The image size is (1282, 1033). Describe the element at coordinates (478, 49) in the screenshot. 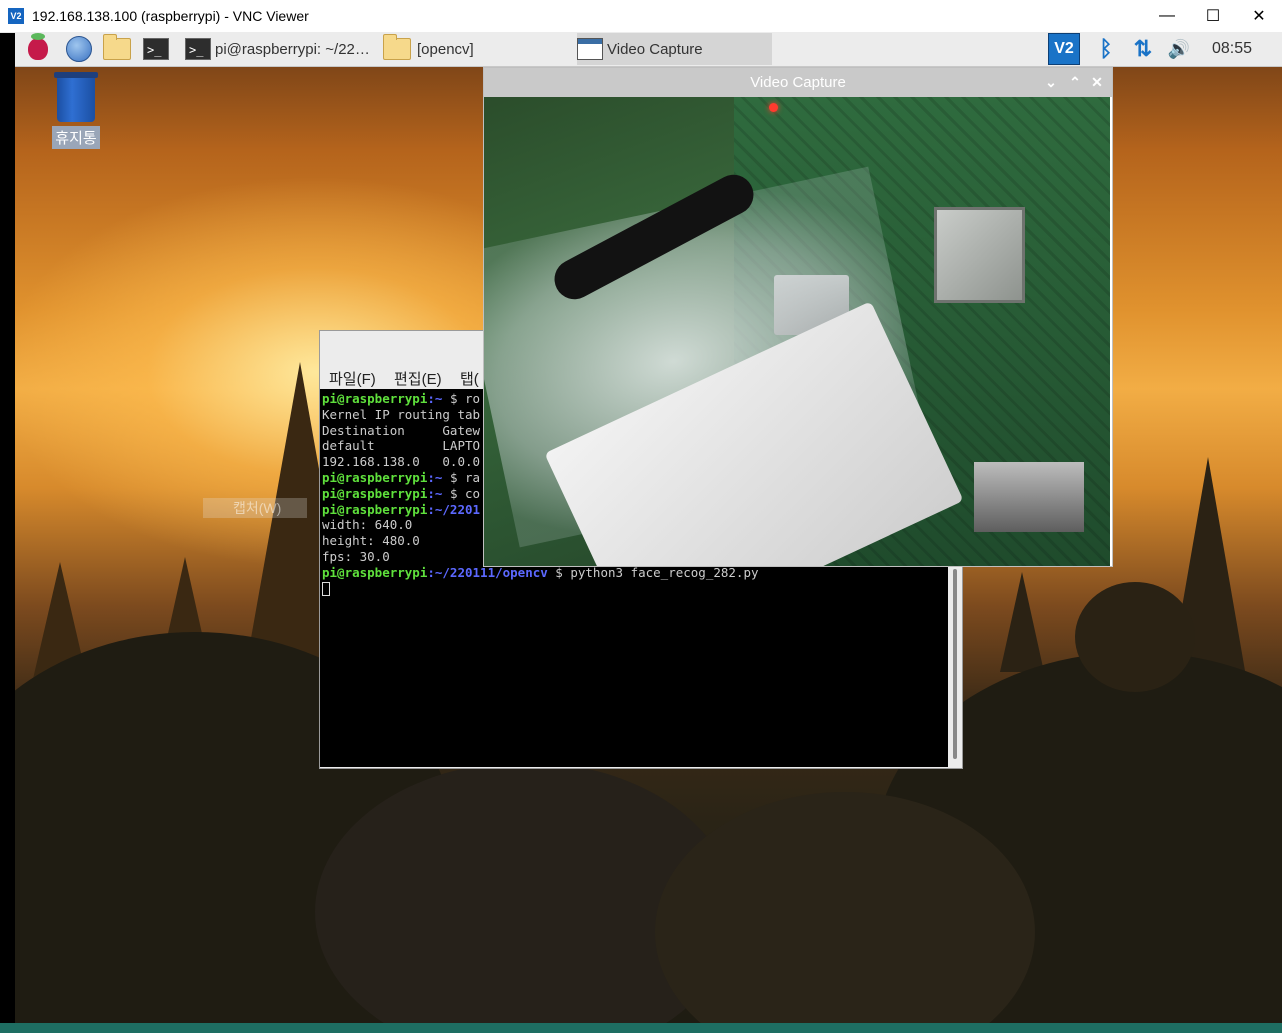

I see `task-file-manager: [opencv]` at that location.